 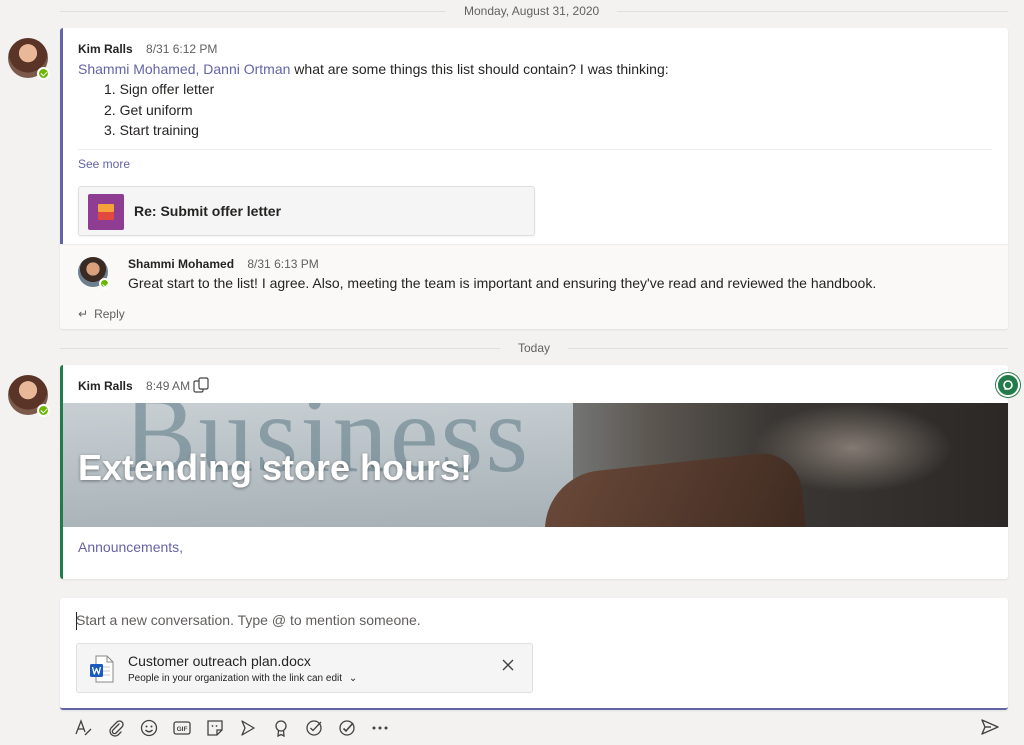 I want to click on list-item: 1. Sign offer letter, so click(x=159, y=89).